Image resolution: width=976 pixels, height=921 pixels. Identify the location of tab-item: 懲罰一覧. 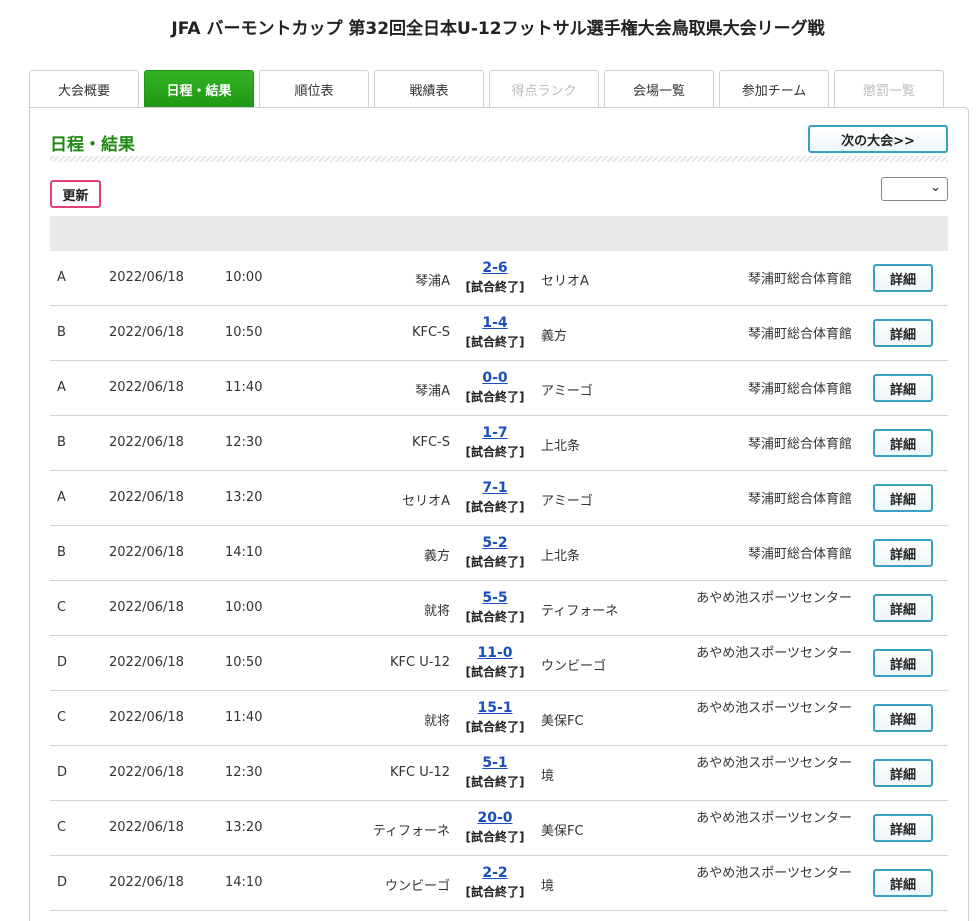
(889, 89).